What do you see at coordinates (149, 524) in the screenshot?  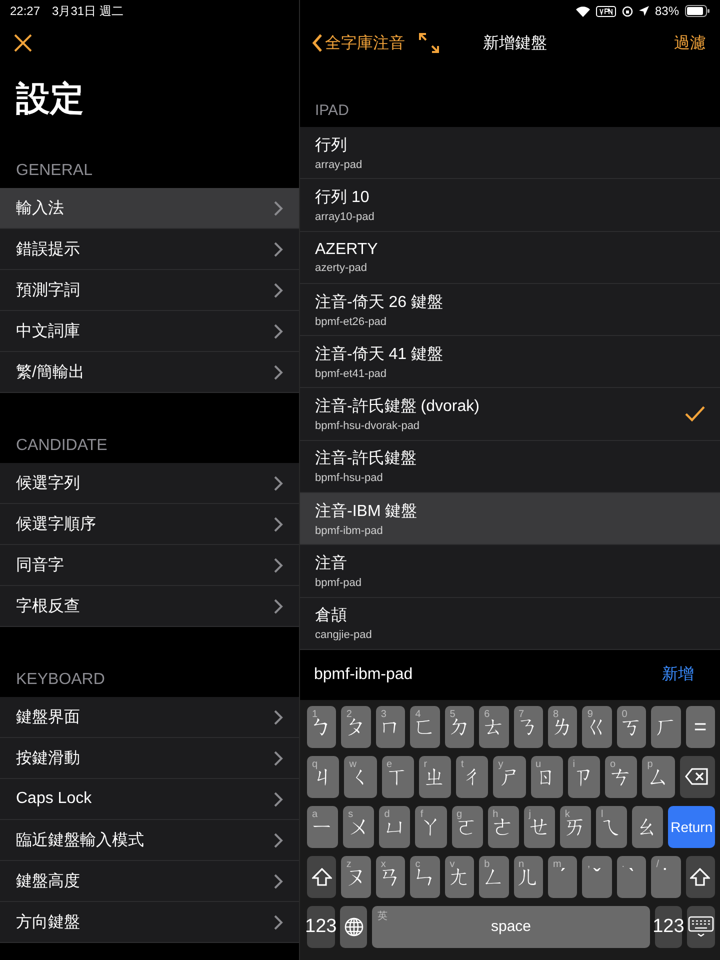 I see `settings-row: 候選字順序` at bounding box center [149, 524].